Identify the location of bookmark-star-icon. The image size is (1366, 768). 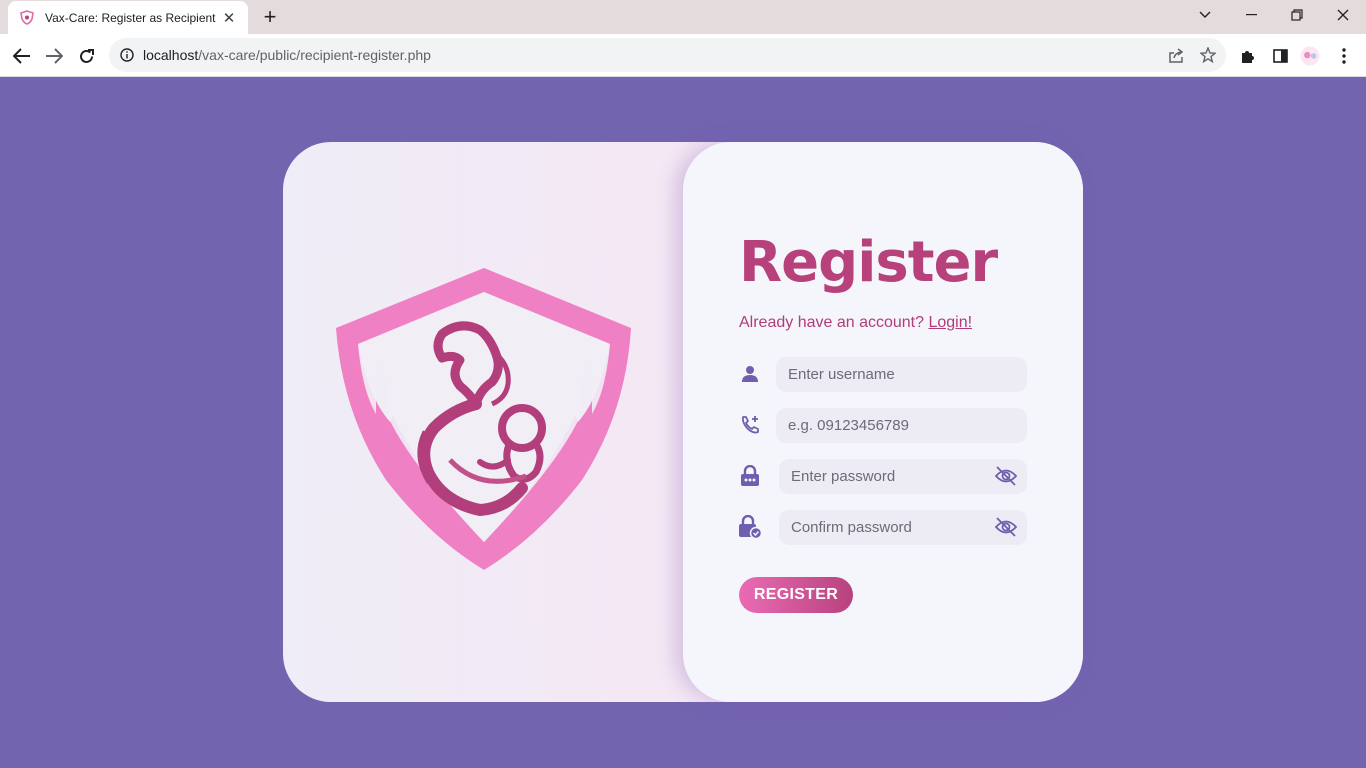
(1208, 55).